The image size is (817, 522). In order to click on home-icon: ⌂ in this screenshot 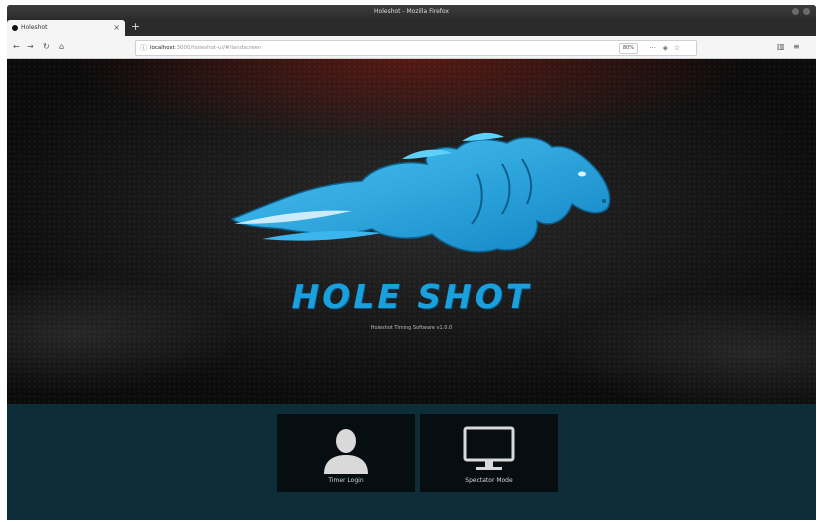, I will do `click(61, 47)`.